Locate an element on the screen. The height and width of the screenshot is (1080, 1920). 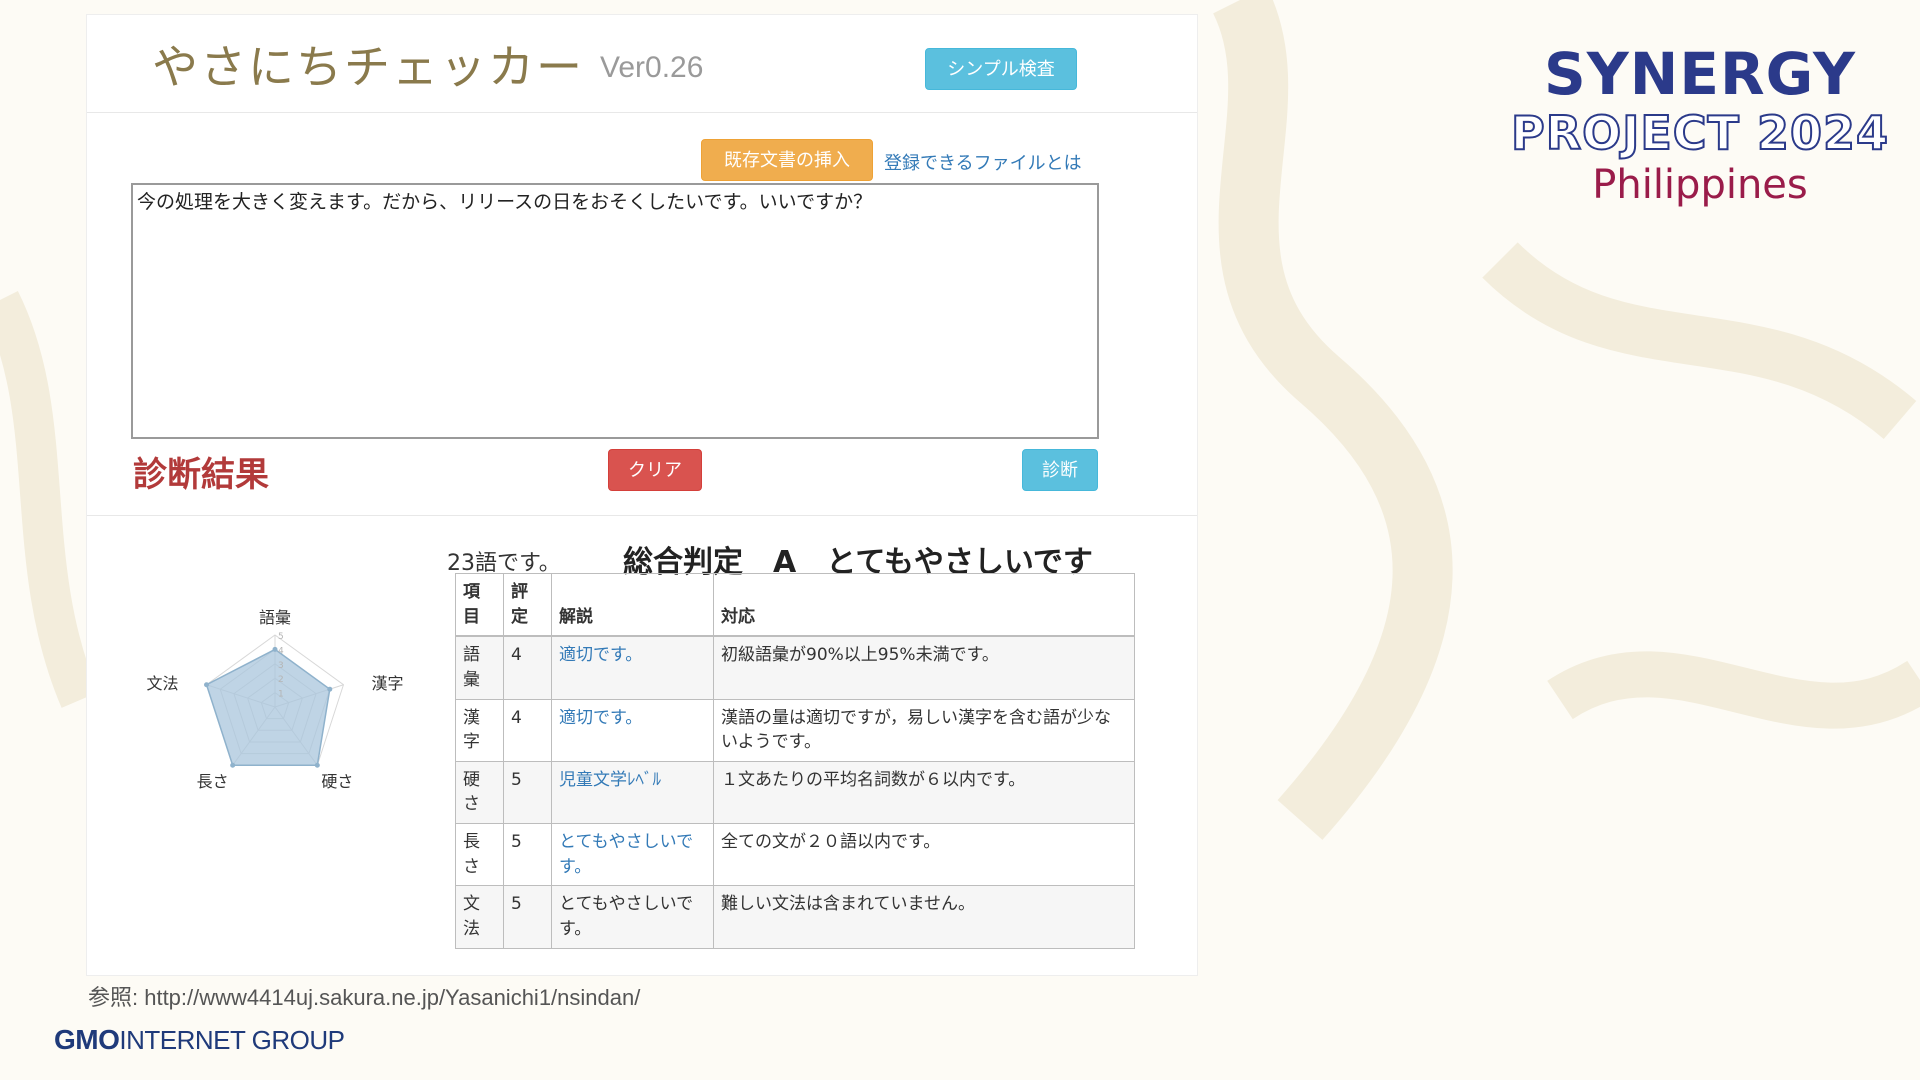
text-input-area: 今の処理を大きく変えます。だから、リリースの日をおそくしたいです。いいですか？ is located at coordinates (615, 311).